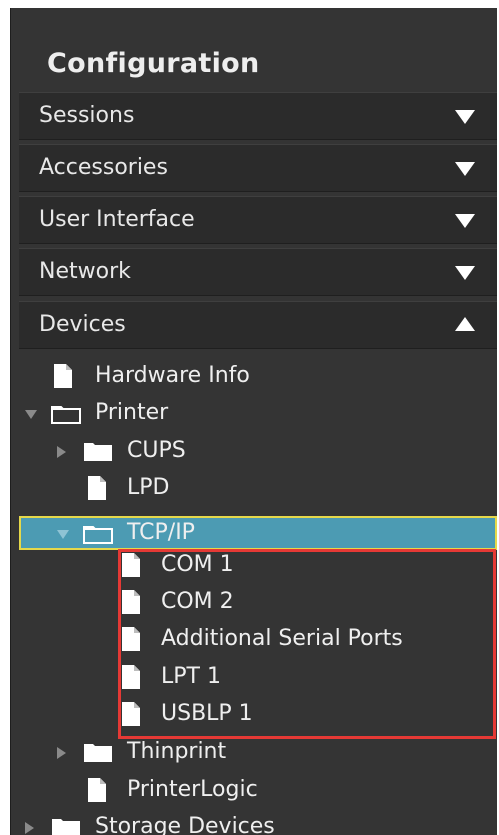  I want to click on section-devices: Devices, so click(258, 325).